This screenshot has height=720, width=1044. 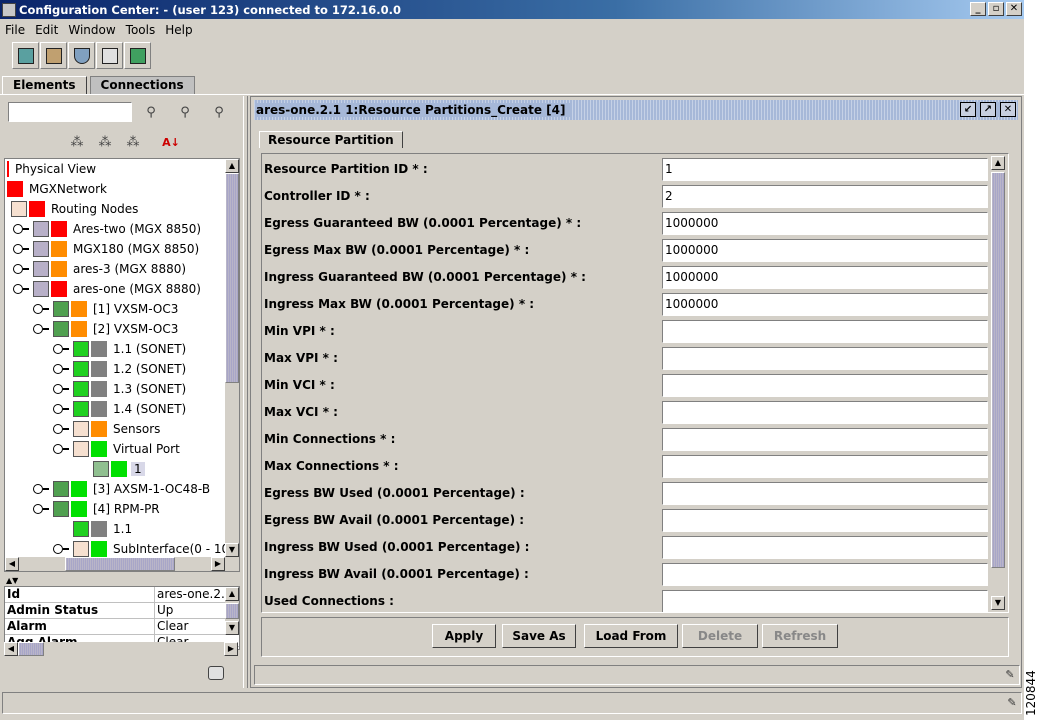 I want to click on properties-vertical-scrollbar: ▲ ▼, so click(x=232, y=611).